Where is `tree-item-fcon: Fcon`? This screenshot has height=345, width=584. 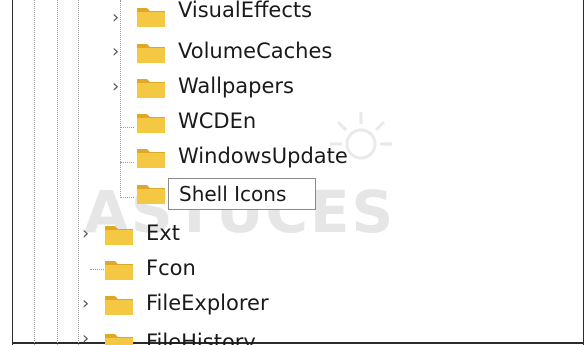 tree-item-fcon: Fcon is located at coordinates (292, 269).